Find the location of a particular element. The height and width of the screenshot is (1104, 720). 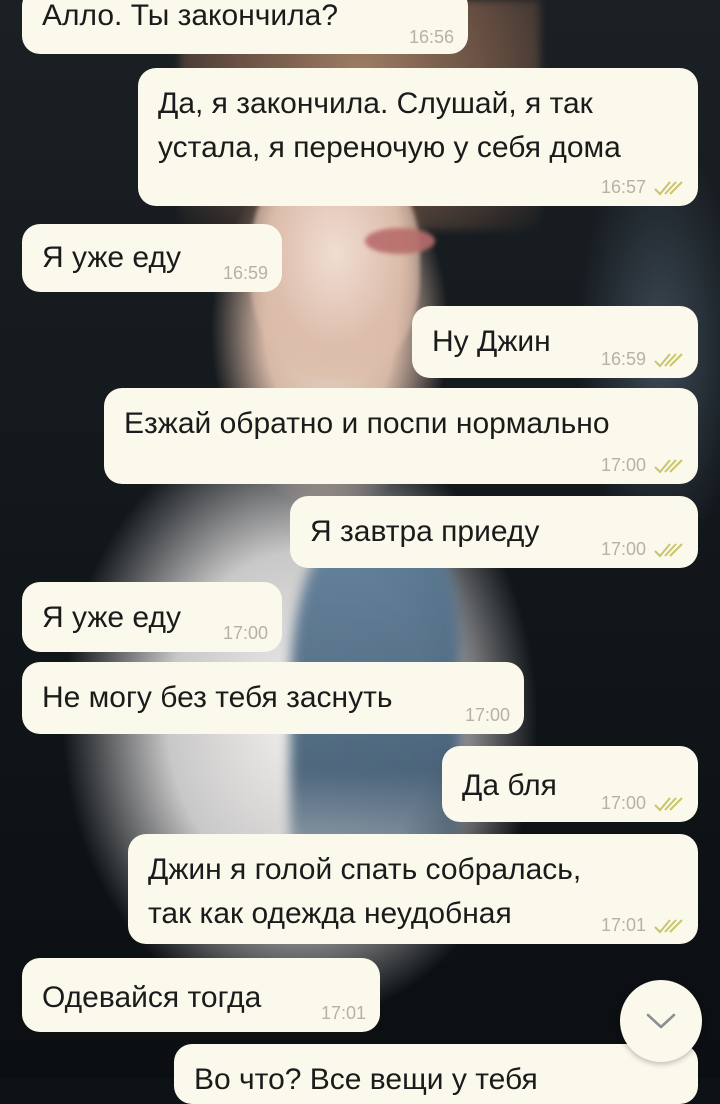

scroll-to-bottom-button is located at coordinates (661, 1021).